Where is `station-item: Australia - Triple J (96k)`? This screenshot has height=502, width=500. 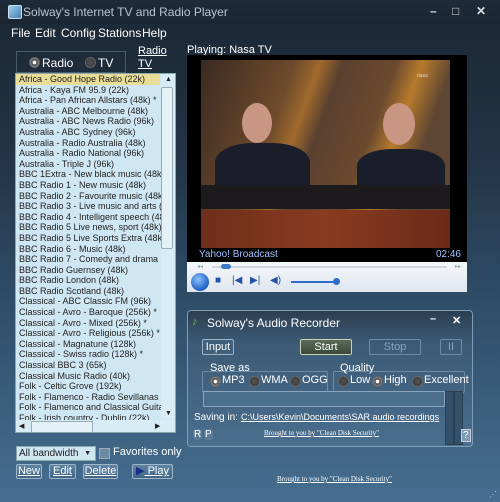 station-item: Australia - Triple J (96k) is located at coordinates (95, 164).